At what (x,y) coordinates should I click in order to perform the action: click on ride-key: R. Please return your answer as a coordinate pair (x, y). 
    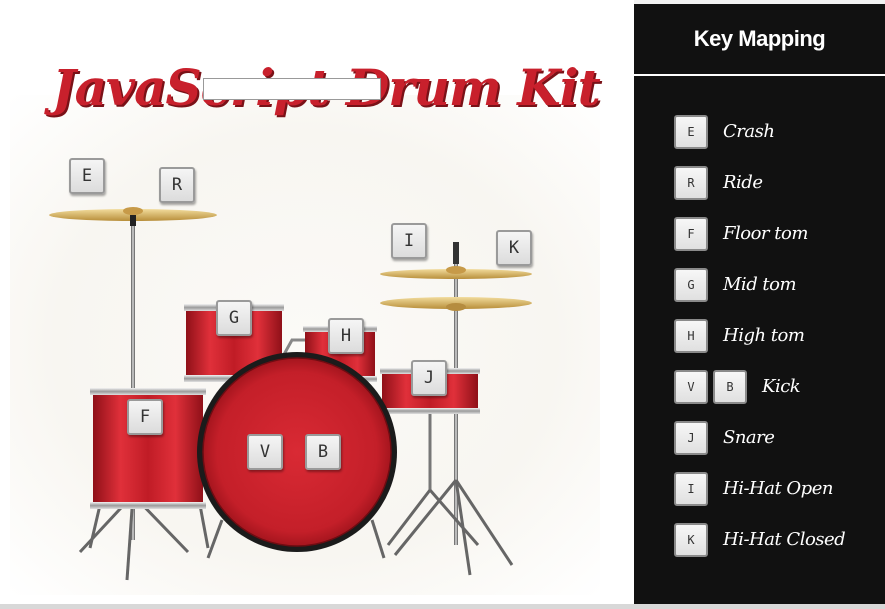
    Looking at the image, I should click on (177, 185).